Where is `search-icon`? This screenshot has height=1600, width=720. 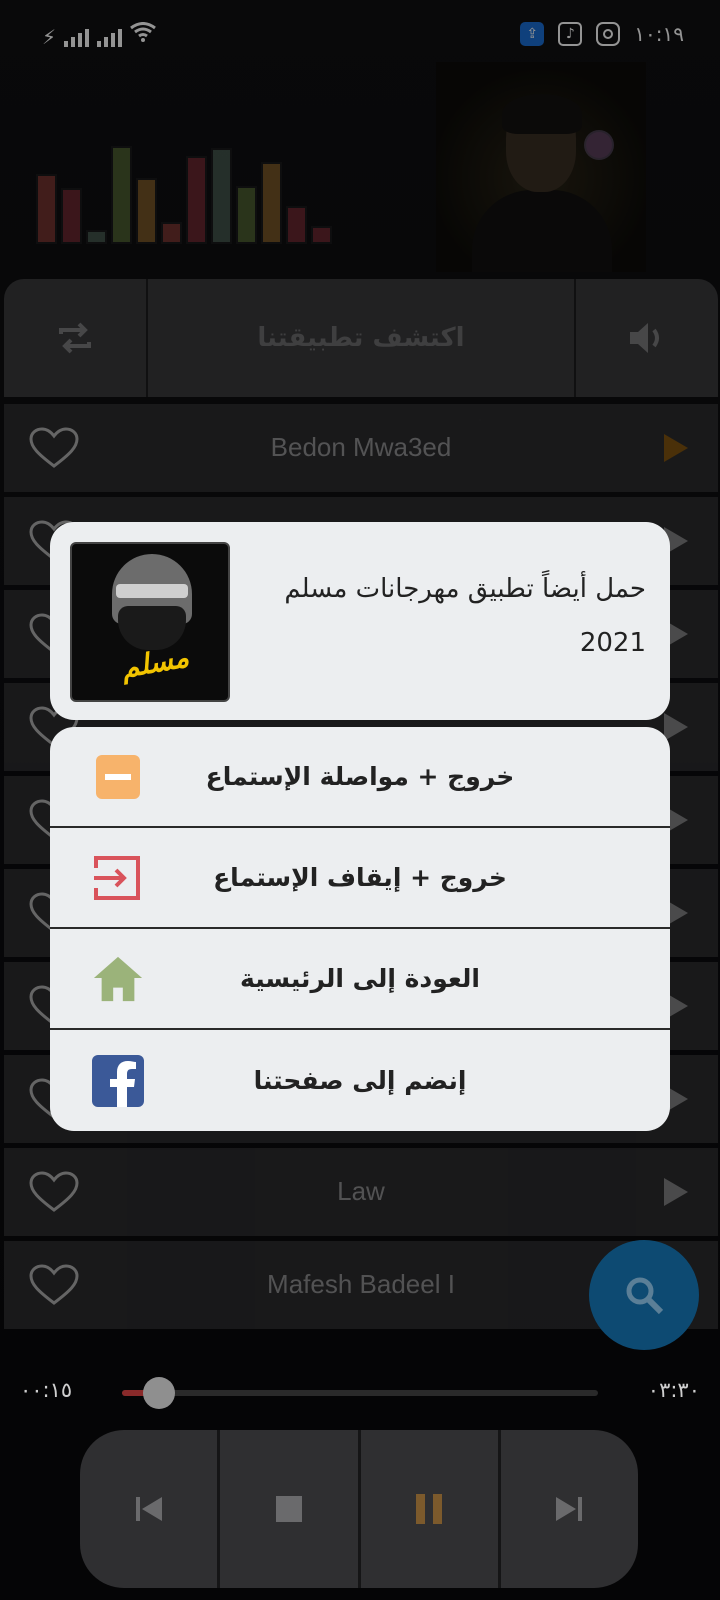 search-icon is located at coordinates (645, 1296).